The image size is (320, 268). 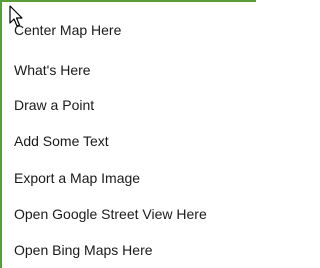 What do you see at coordinates (16, 16) in the screenshot?
I see `mouse-pointer-icon` at bounding box center [16, 16].